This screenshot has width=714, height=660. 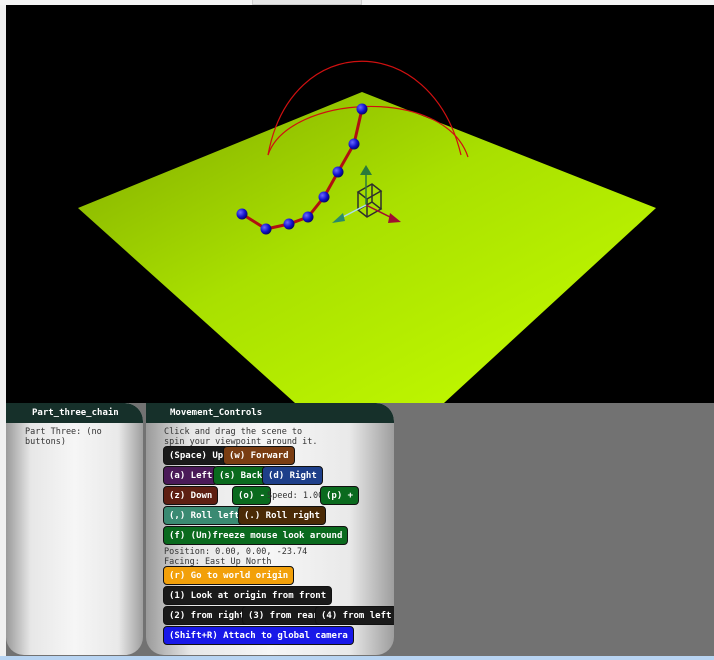 What do you see at coordinates (292, 475) in the screenshot?
I see `right-button: (d) Right` at bounding box center [292, 475].